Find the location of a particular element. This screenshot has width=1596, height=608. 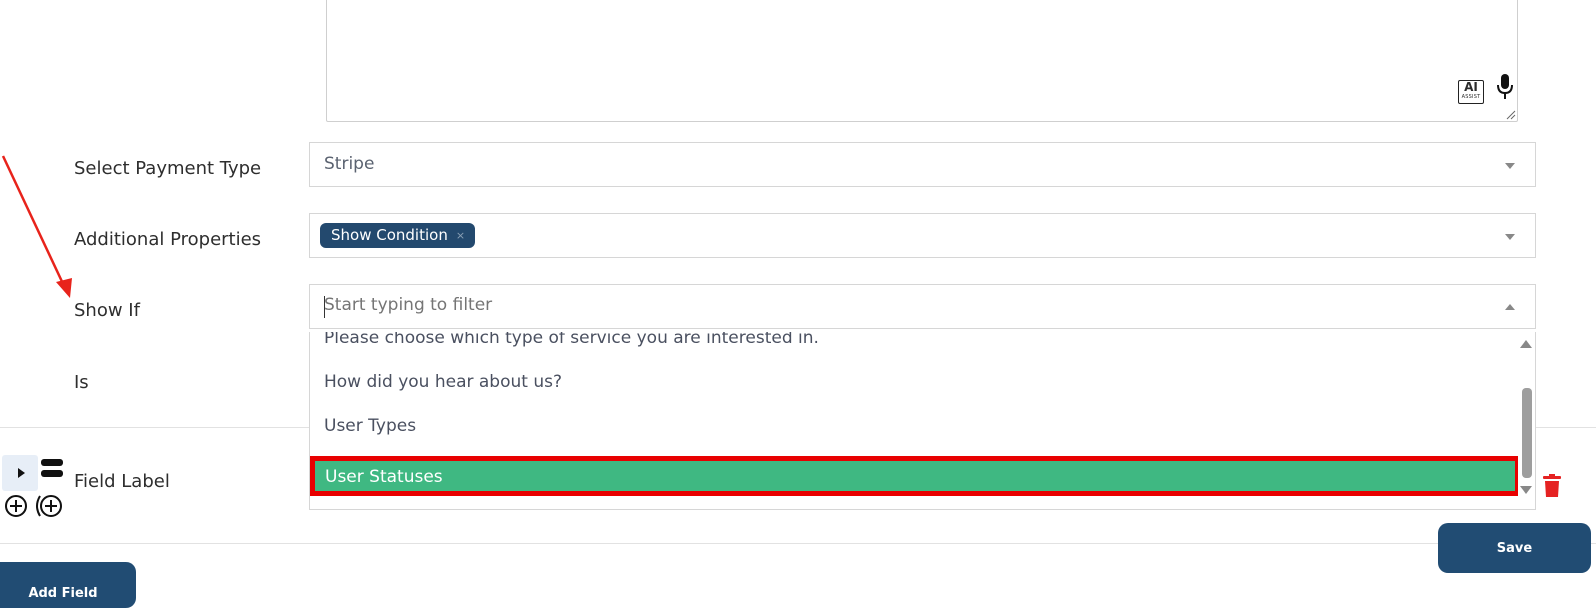

drag-handle-icon is located at coordinates (52, 469).